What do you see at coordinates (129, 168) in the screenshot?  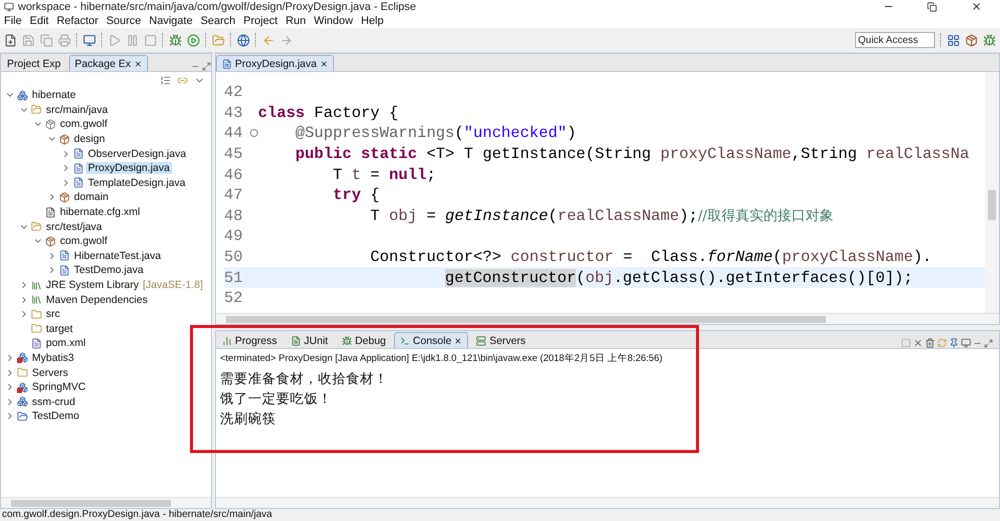 I see `tree-item: ProxyDesign.java` at bounding box center [129, 168].